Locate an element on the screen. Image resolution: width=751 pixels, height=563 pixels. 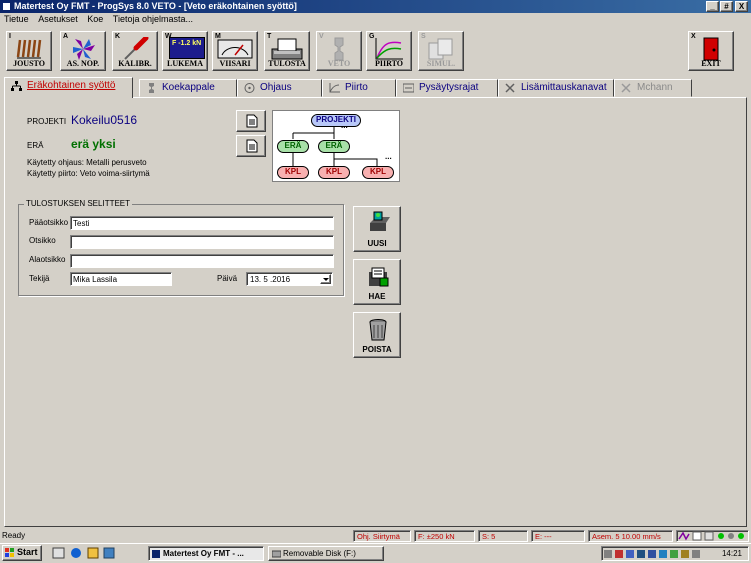
menu-asetukset: Asetukset is located at coordinates (58, 19).